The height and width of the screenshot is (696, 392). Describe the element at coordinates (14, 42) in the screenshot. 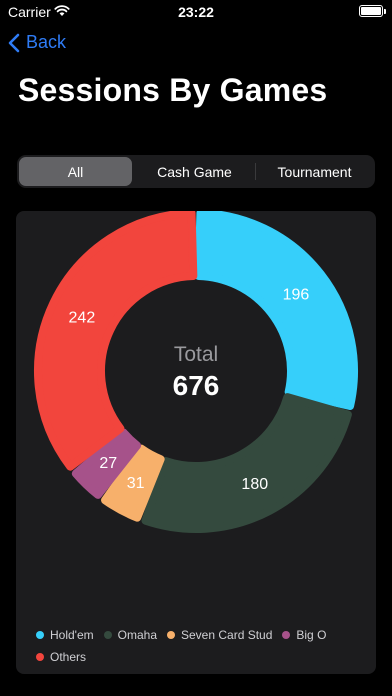

I see `chevron-left-icon` at that location.